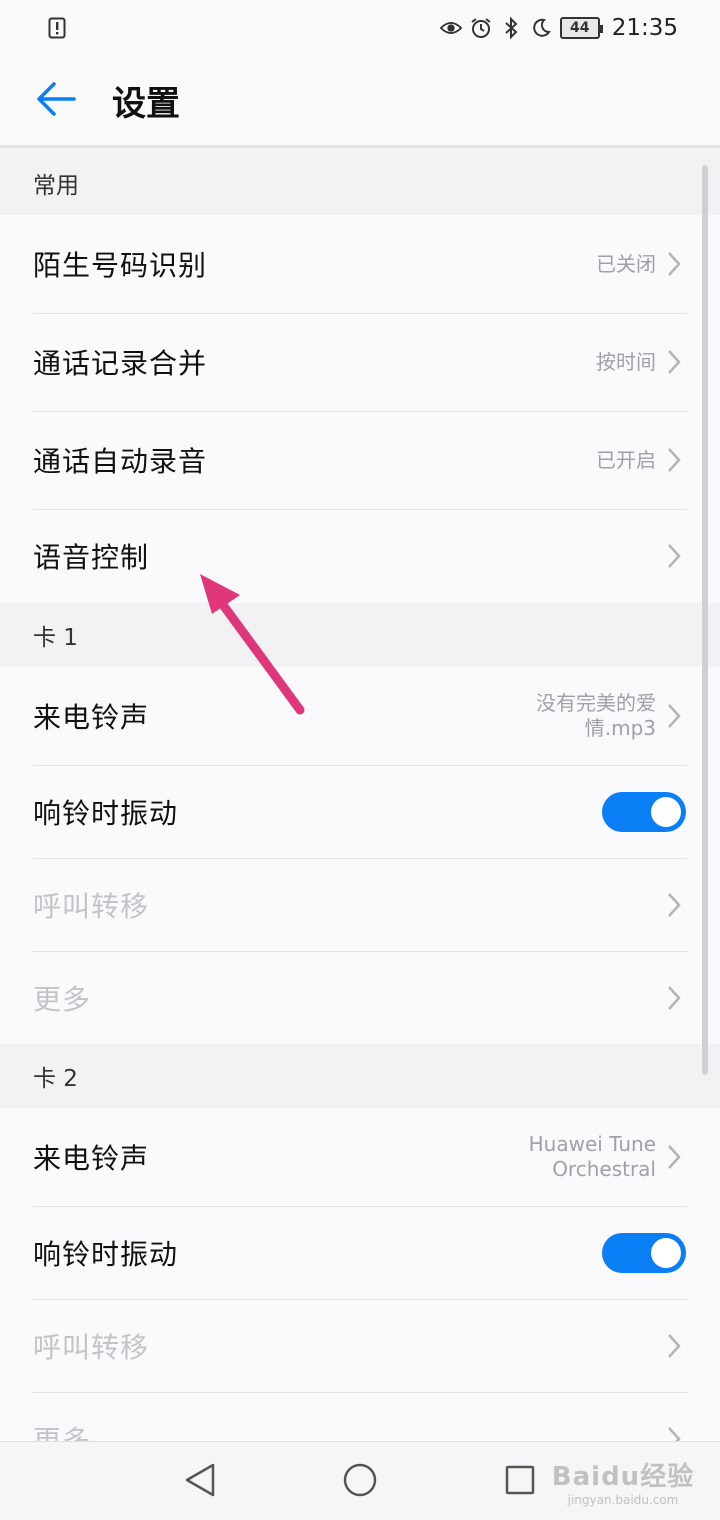 The height and width of the screenshot is (1520, 720). Describe the element at coordinates (360, 635) in the screenshot. I see `section-header-sim1: 卡 1` at that location.